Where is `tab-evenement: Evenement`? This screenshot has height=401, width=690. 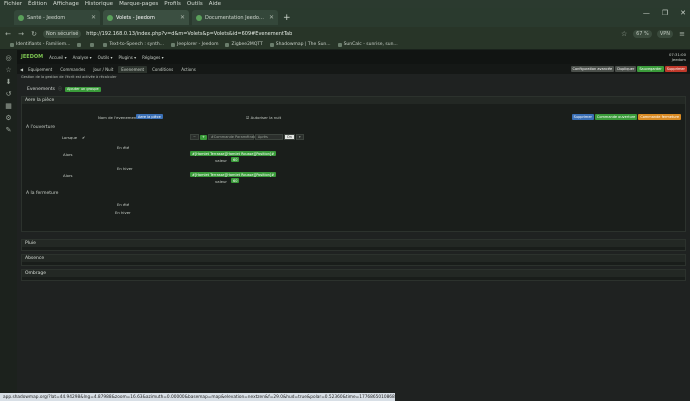
tab-evenement: Evenement is located at coordinates (133, 69).